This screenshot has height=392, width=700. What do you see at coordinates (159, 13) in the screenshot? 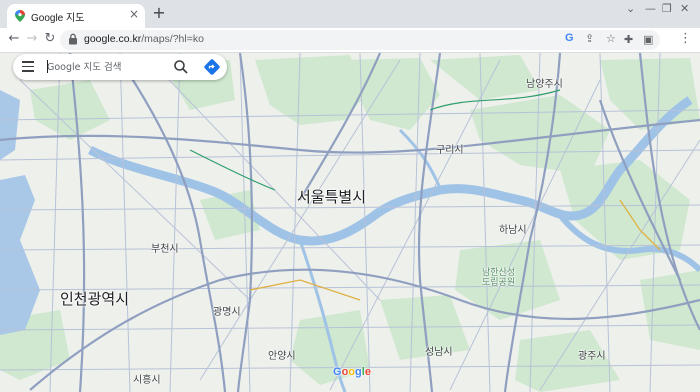
I see `new-tab-button: +` at bounding box center [159, 13].